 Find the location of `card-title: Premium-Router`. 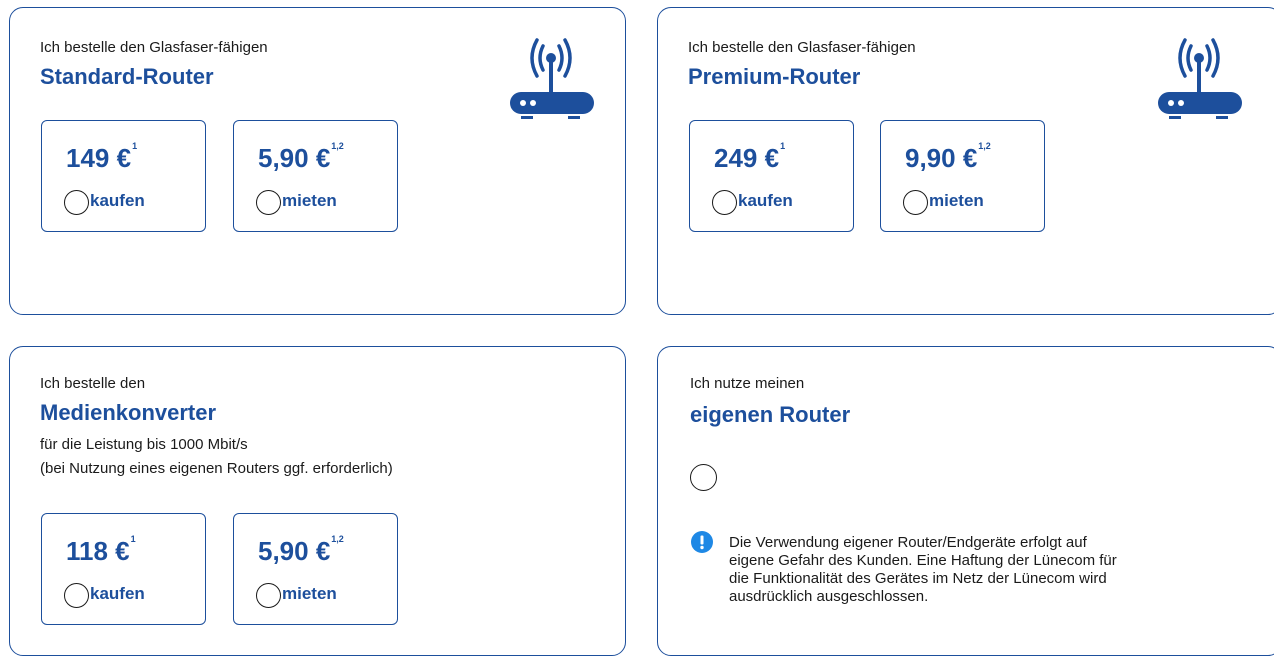

card-title: Premium-Router is located at coordinates (774, 76).